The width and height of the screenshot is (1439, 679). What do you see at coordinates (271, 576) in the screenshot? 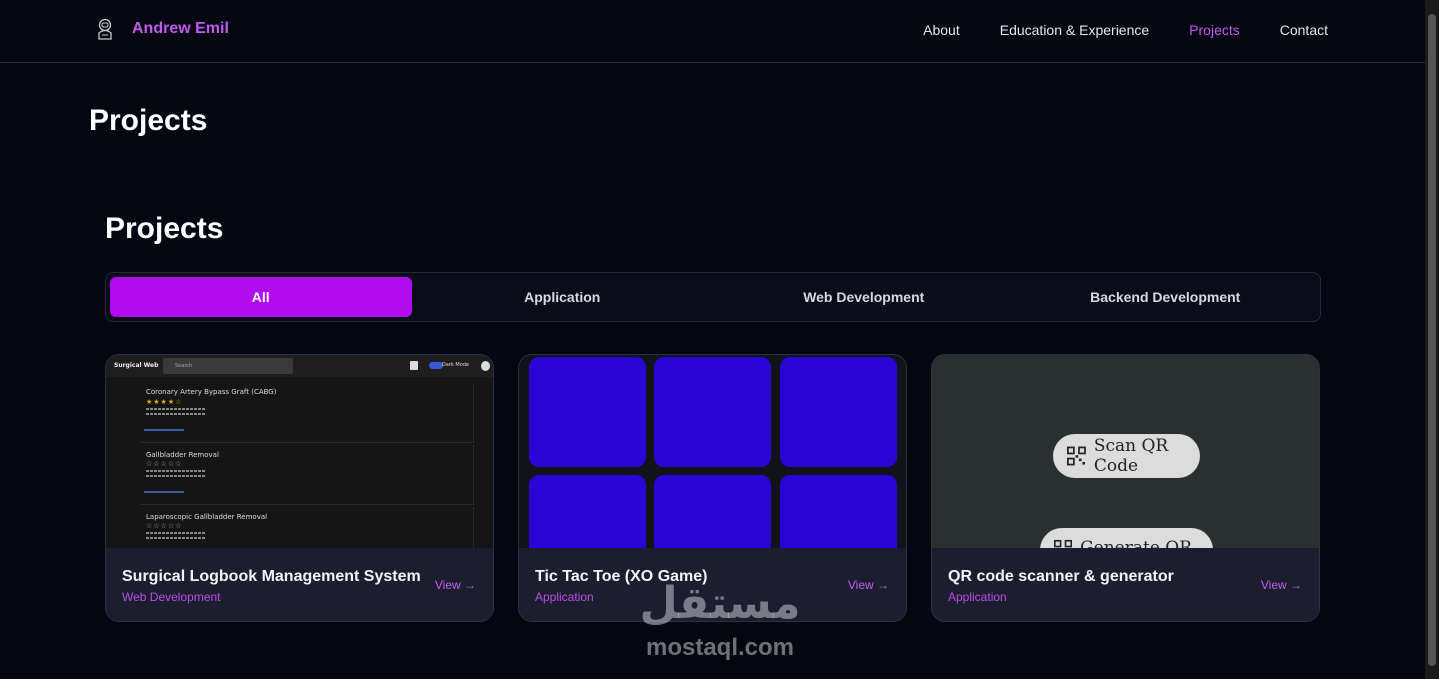
I see `project-title: Surgical Logbook Management System` at bounding box center [271, 576].